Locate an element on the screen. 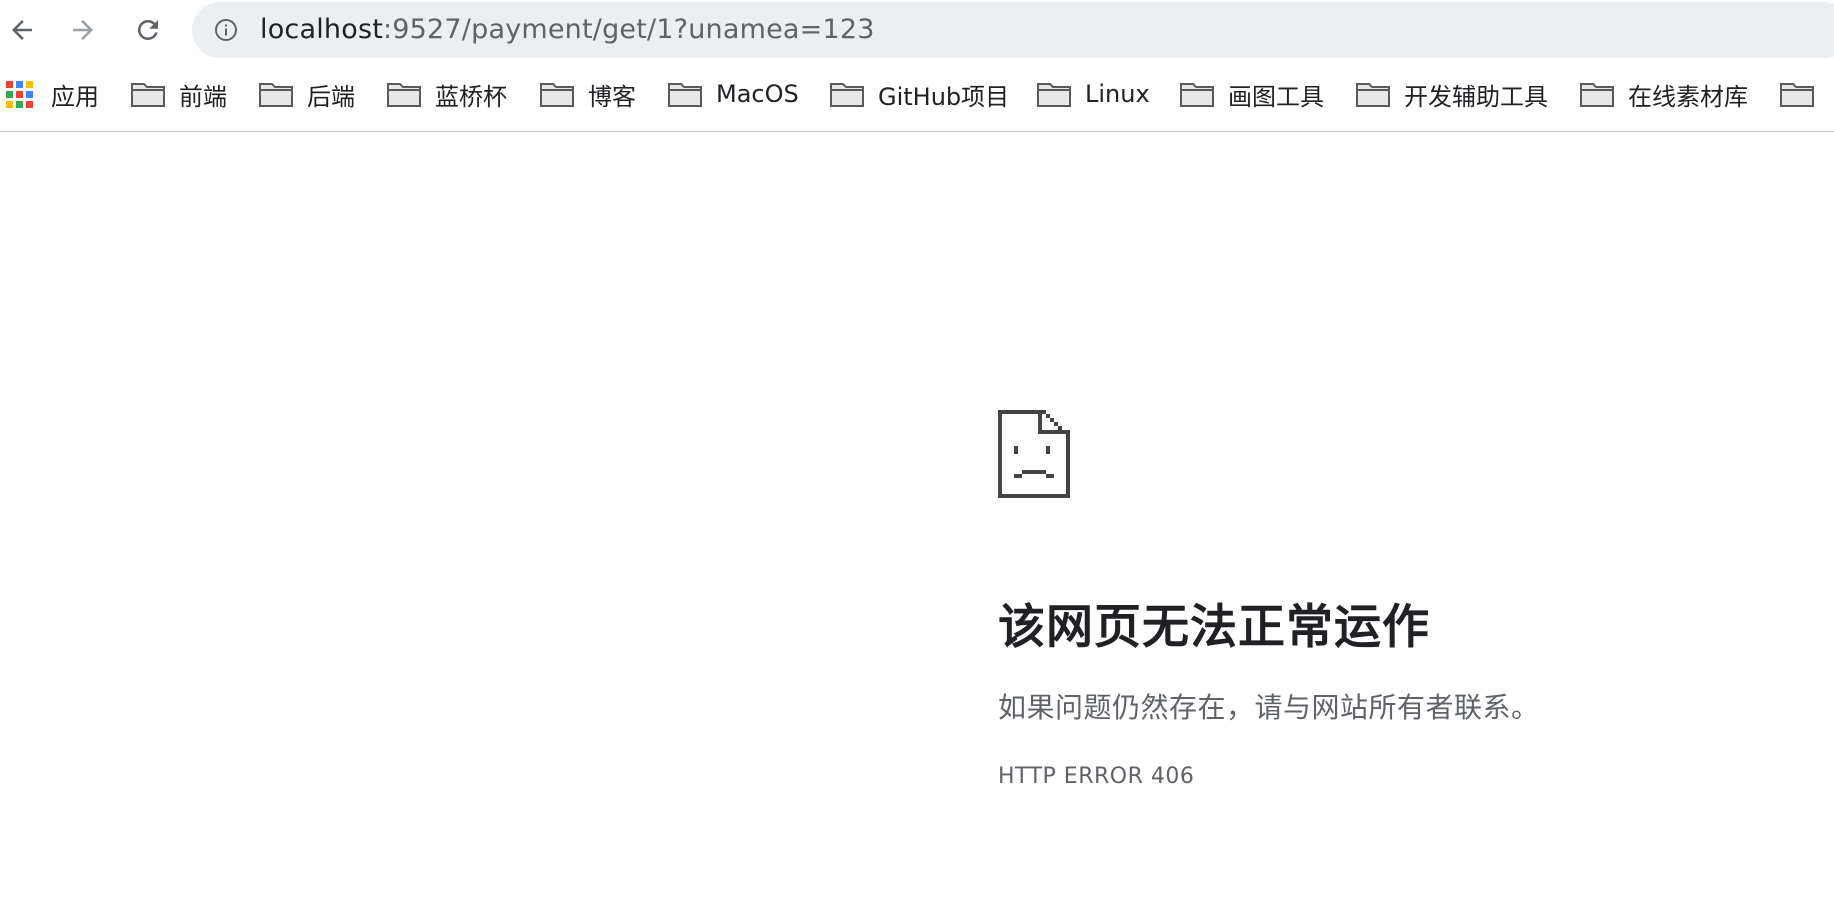 The height and width of the screenshot is (924, 1834). bookmark-apps: 应用 is located at coordinates (52, 94).